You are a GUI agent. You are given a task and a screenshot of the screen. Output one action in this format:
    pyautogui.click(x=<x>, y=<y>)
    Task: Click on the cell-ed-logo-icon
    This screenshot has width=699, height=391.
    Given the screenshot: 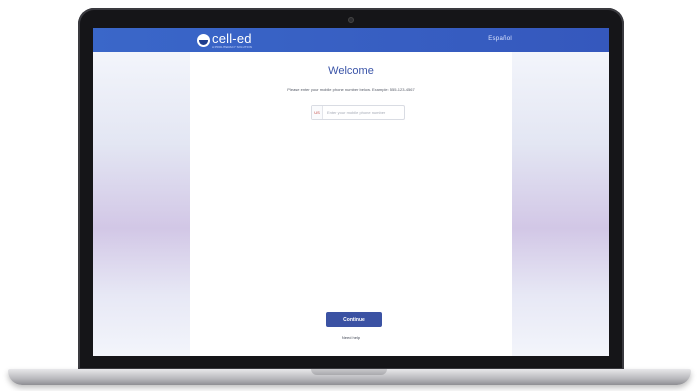 What is the action you would take?
    pyautogui.click(x=203, y=40)
    